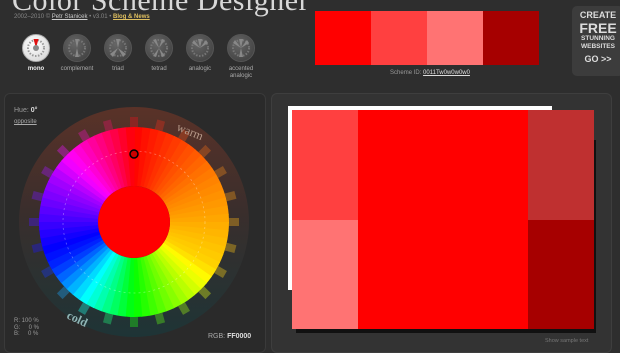 This screenshot has width=620, height=353. I want to click on promo-go: GO >>, so click(598, 59).